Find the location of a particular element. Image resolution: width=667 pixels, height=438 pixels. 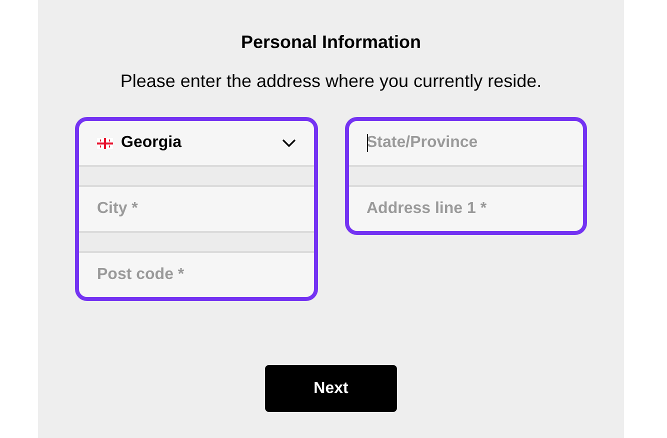

country-select: Georgia is located at coordinates (196, 143).